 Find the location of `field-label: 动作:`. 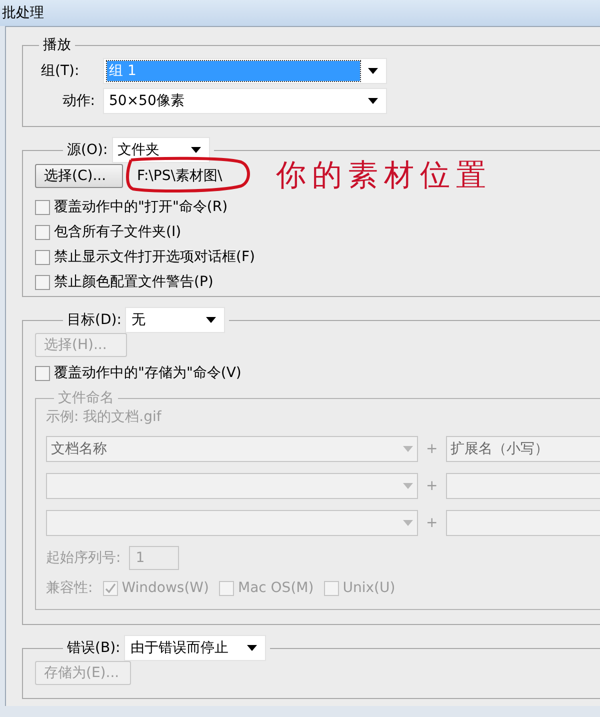

field-label: 动作: is located at coordinates (78, 101).